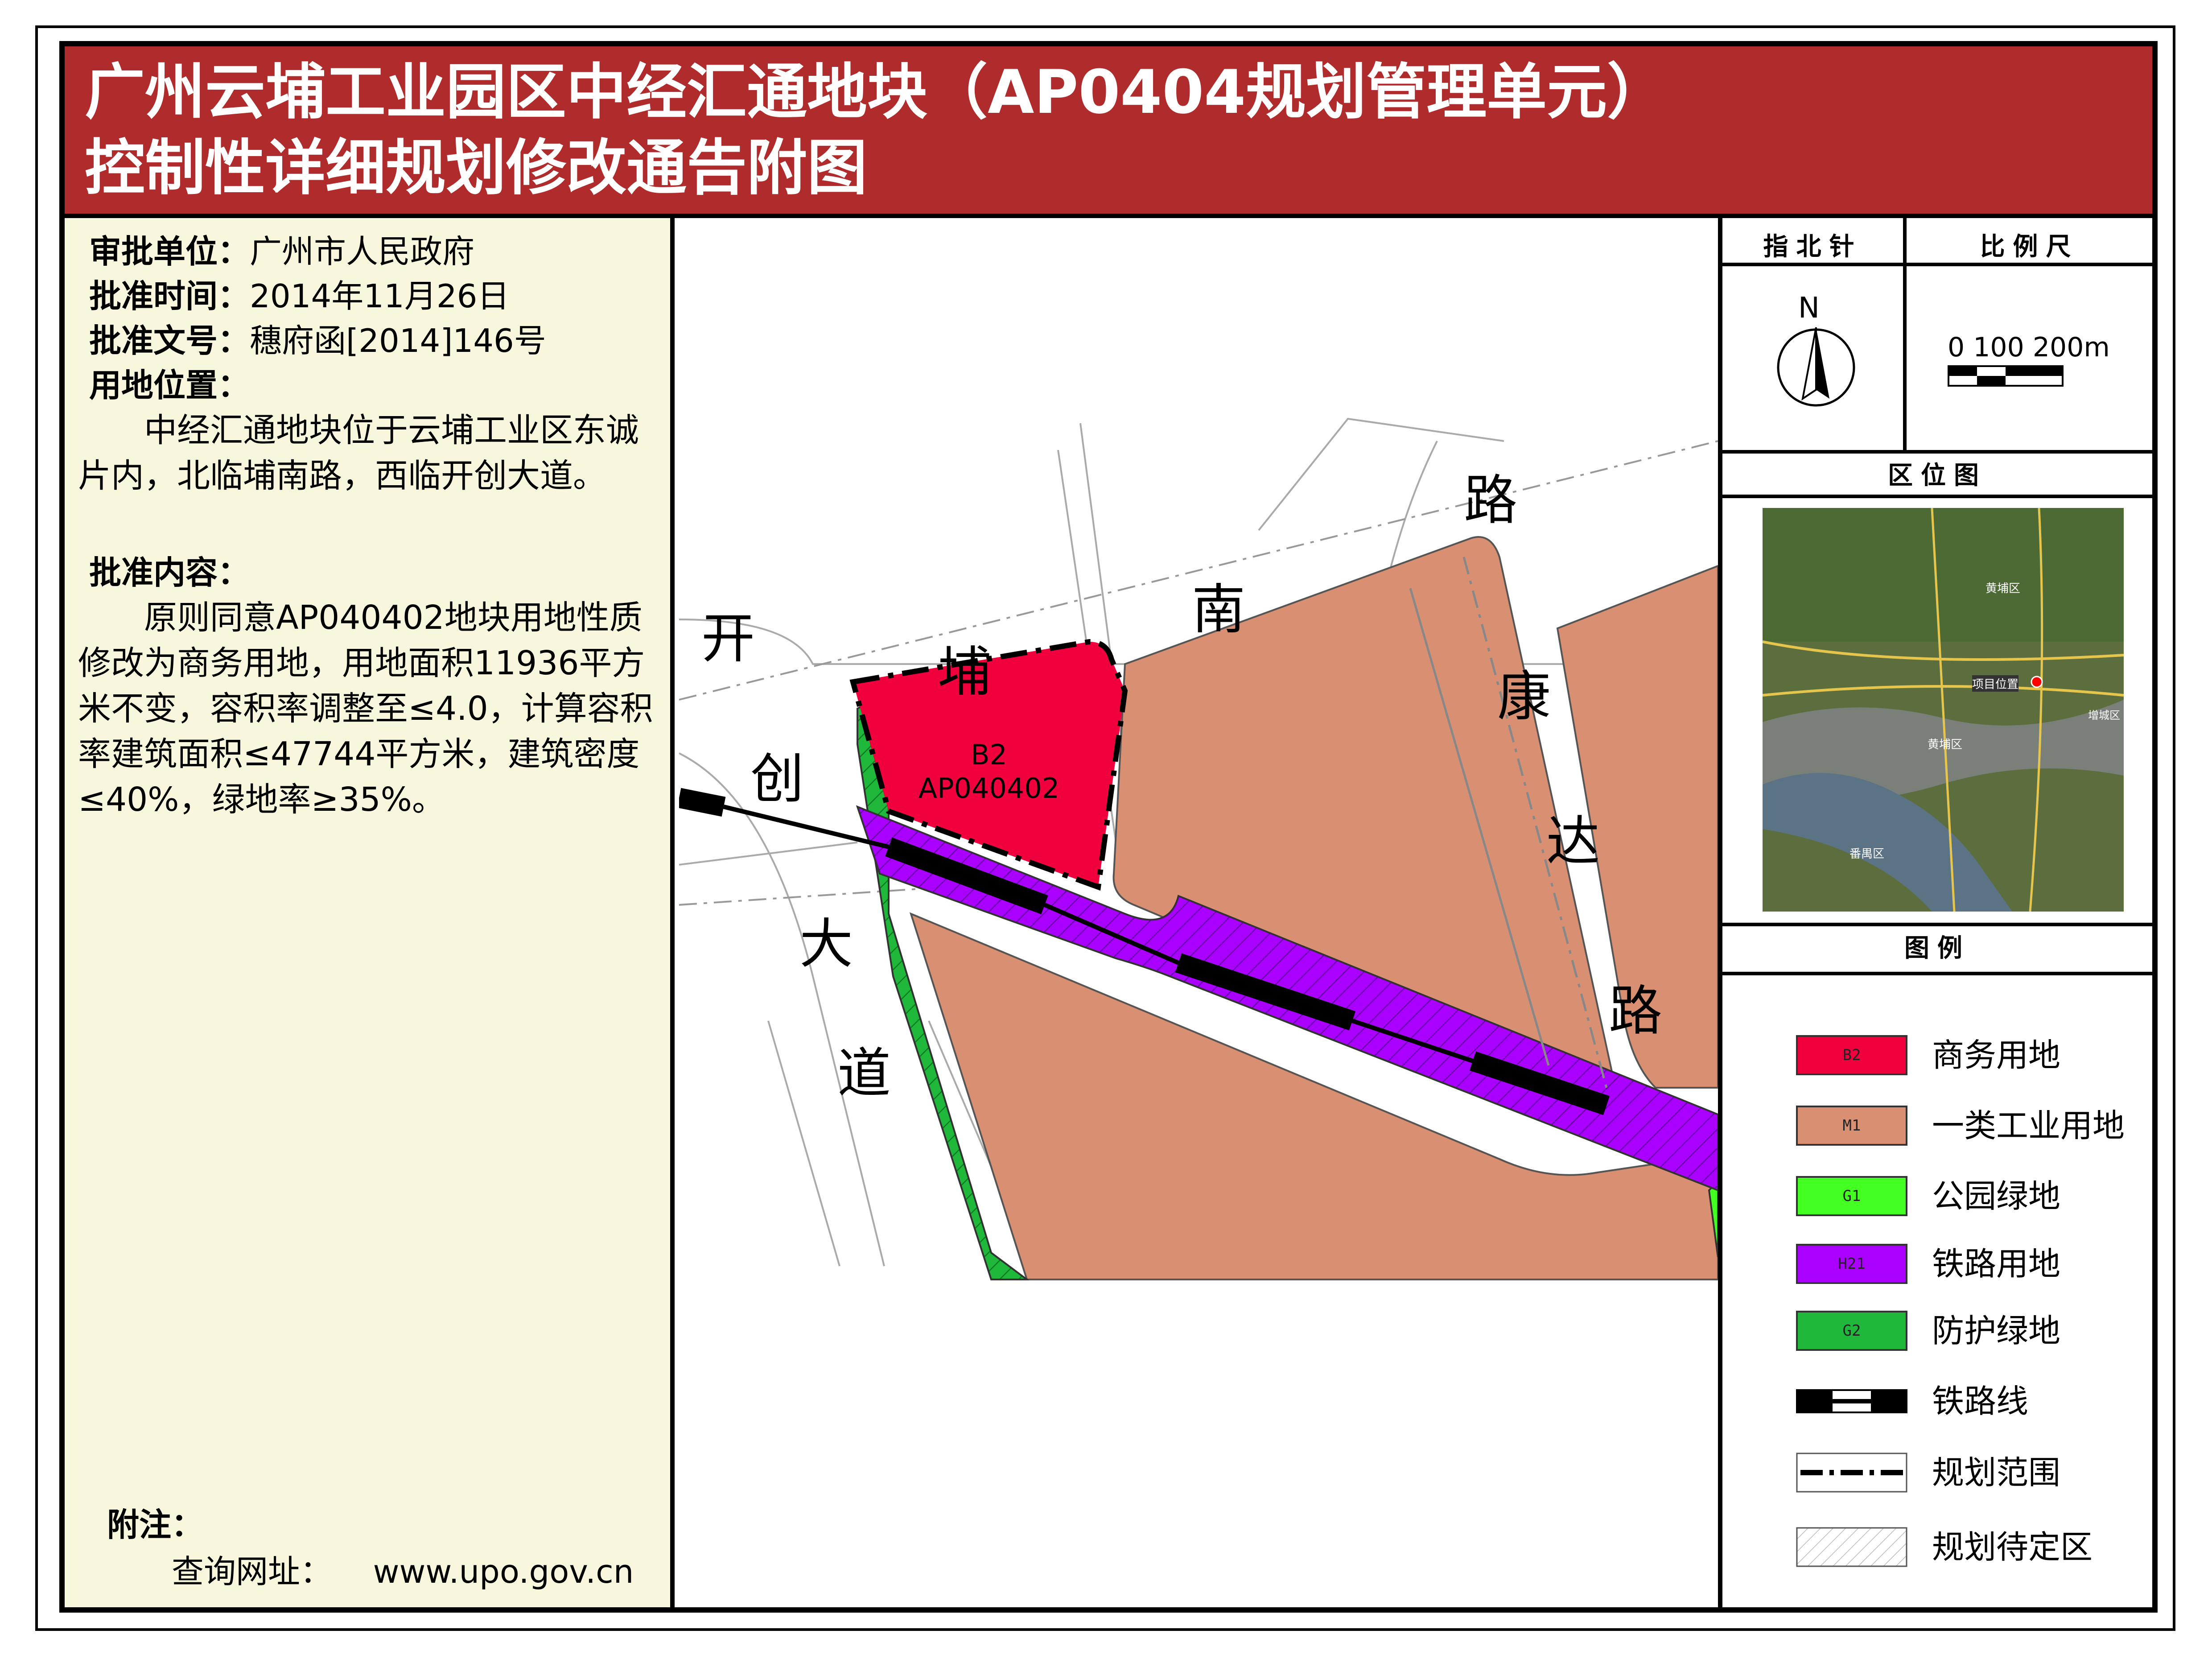 The height and width of the screenshot is (1659, 2212). I want to click on url-row: 查询网址： www.upo.gov.cn, so click(403, 1572).